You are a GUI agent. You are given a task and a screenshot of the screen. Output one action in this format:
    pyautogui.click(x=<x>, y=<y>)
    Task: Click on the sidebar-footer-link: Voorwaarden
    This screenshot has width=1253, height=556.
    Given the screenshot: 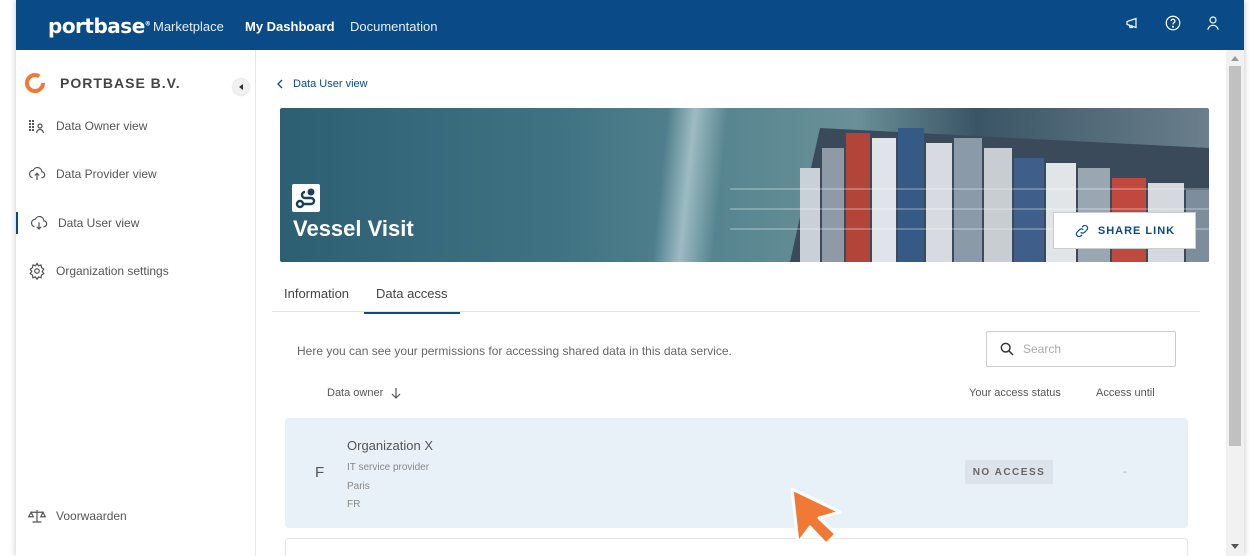 What is the action you would take?
    pyautogui.click(x=91, y=516)
    